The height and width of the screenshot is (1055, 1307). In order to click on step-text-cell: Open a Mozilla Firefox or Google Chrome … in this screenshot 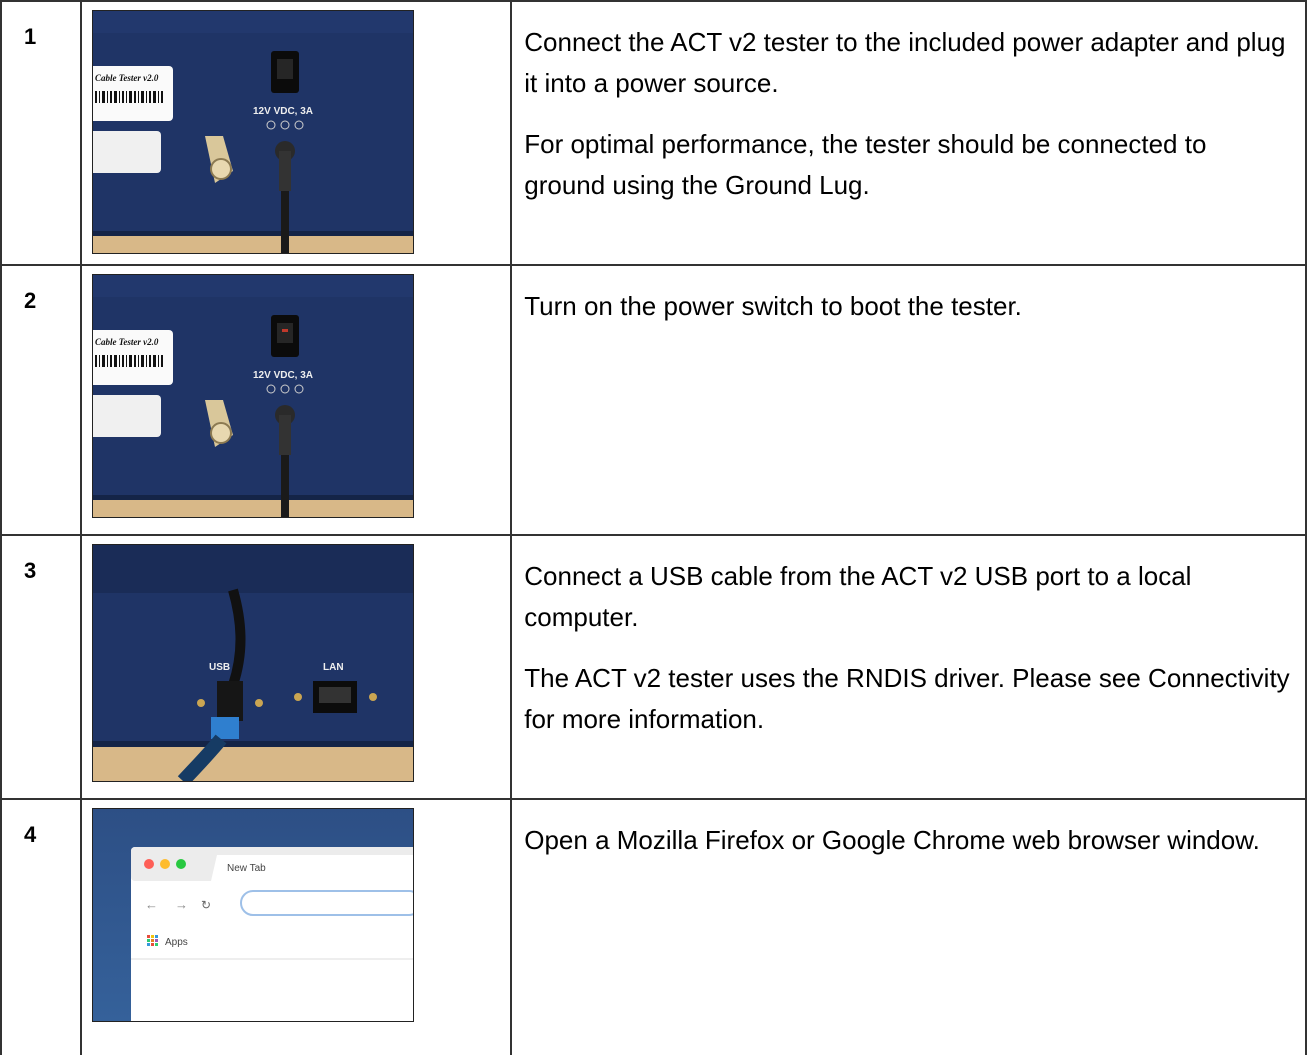, I will do `click(908, 926)`.